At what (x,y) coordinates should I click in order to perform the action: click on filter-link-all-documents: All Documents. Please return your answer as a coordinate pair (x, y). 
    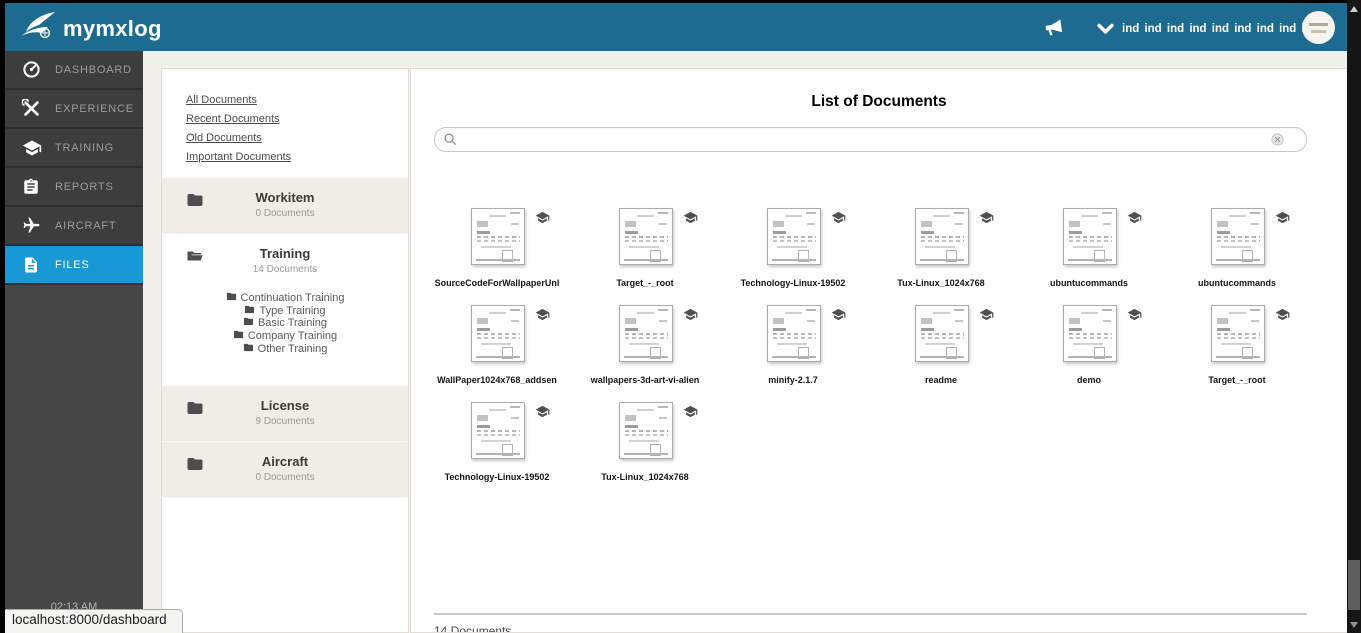
    Looking at the image, I should click on (297, 100).